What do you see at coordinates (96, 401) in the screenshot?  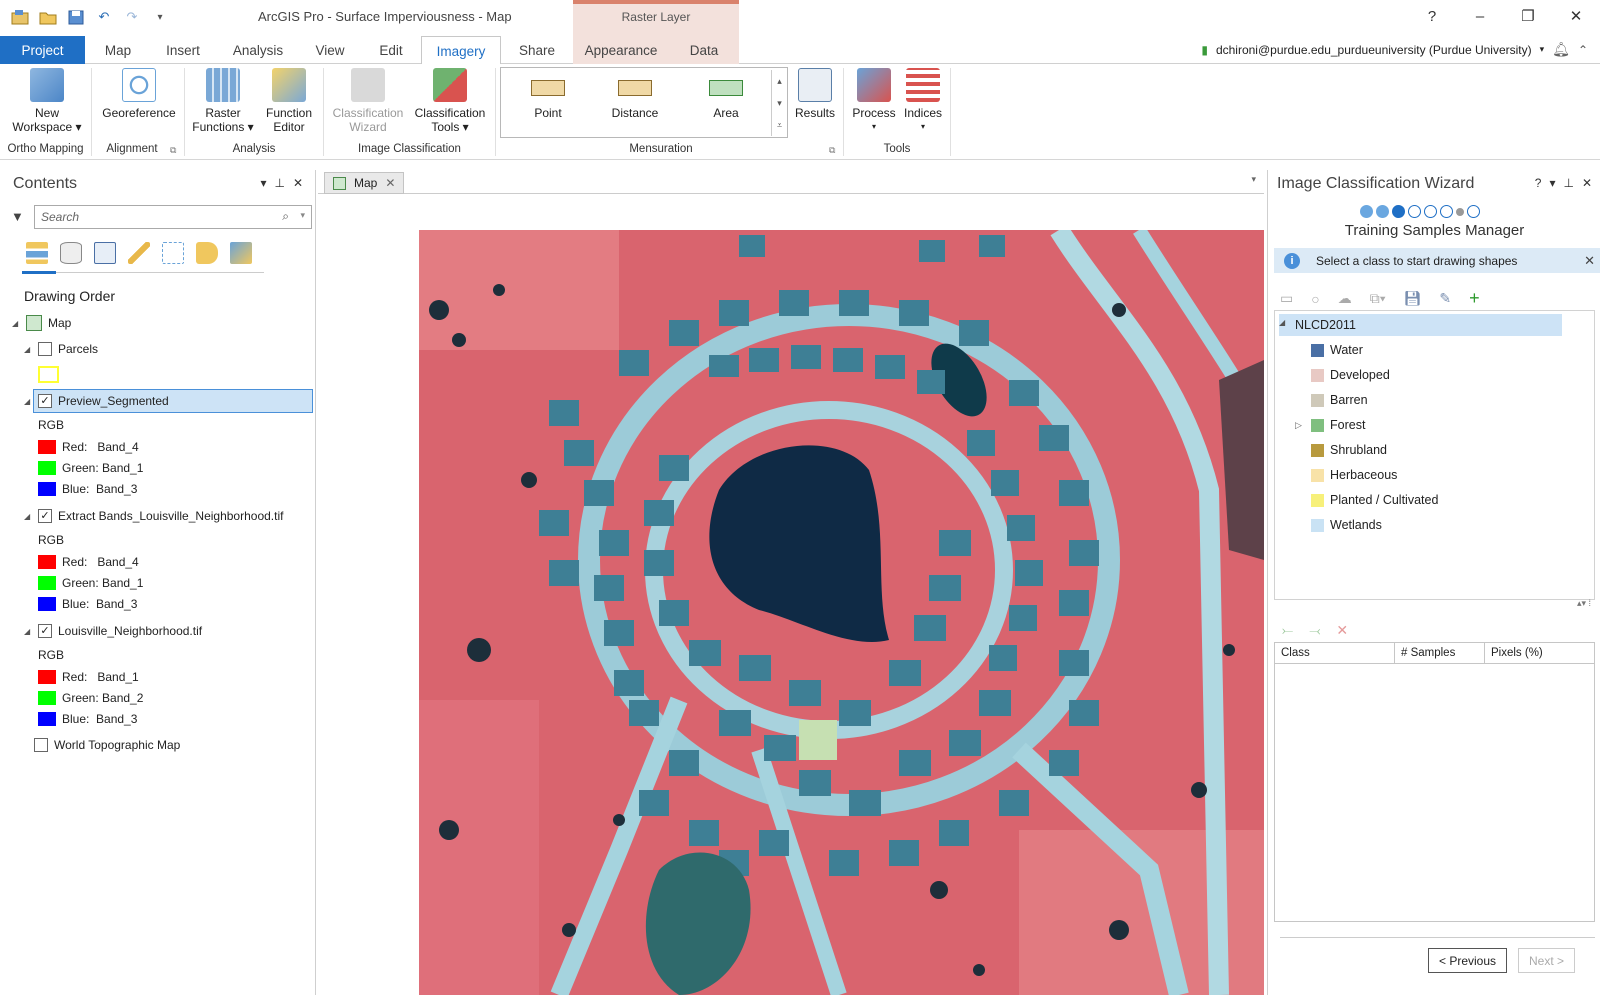 I see `layer-preview-segmented: ◢ ✓ Preview_Segmented` at bounding box center [96, 401].